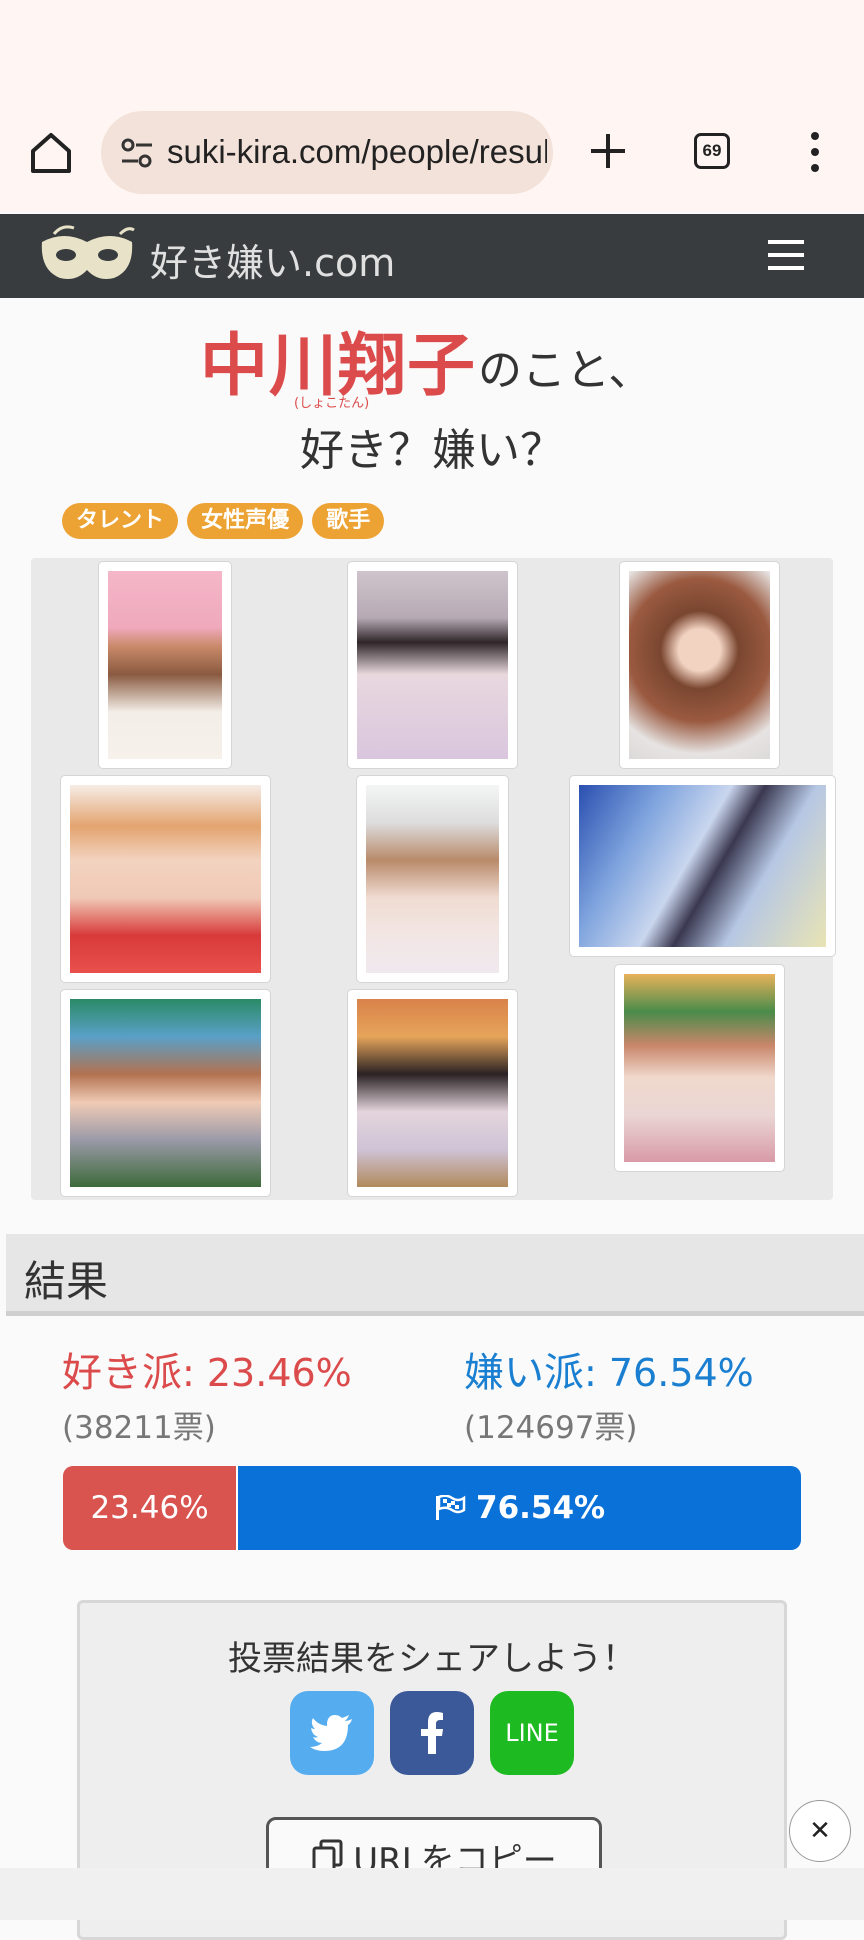 The width and height of the screenshot is (864, 1940). What do you see at coordinates (272, 259) in the screenshot?
I see `site-logo-text: 好き嫌い.com` at bounding box center [272, 259].